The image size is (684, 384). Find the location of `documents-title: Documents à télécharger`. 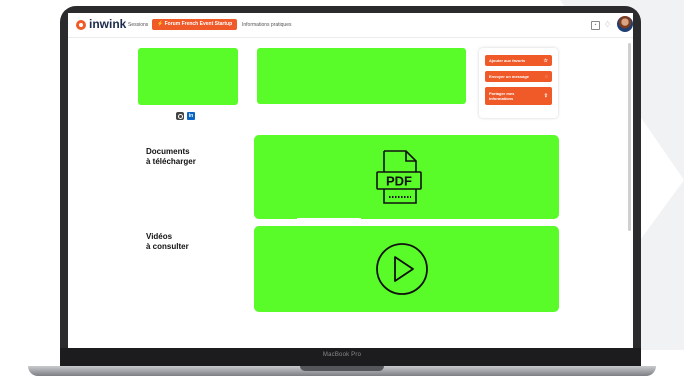

documents-title: Documents à télécharger is located at coordinates (171, 157).